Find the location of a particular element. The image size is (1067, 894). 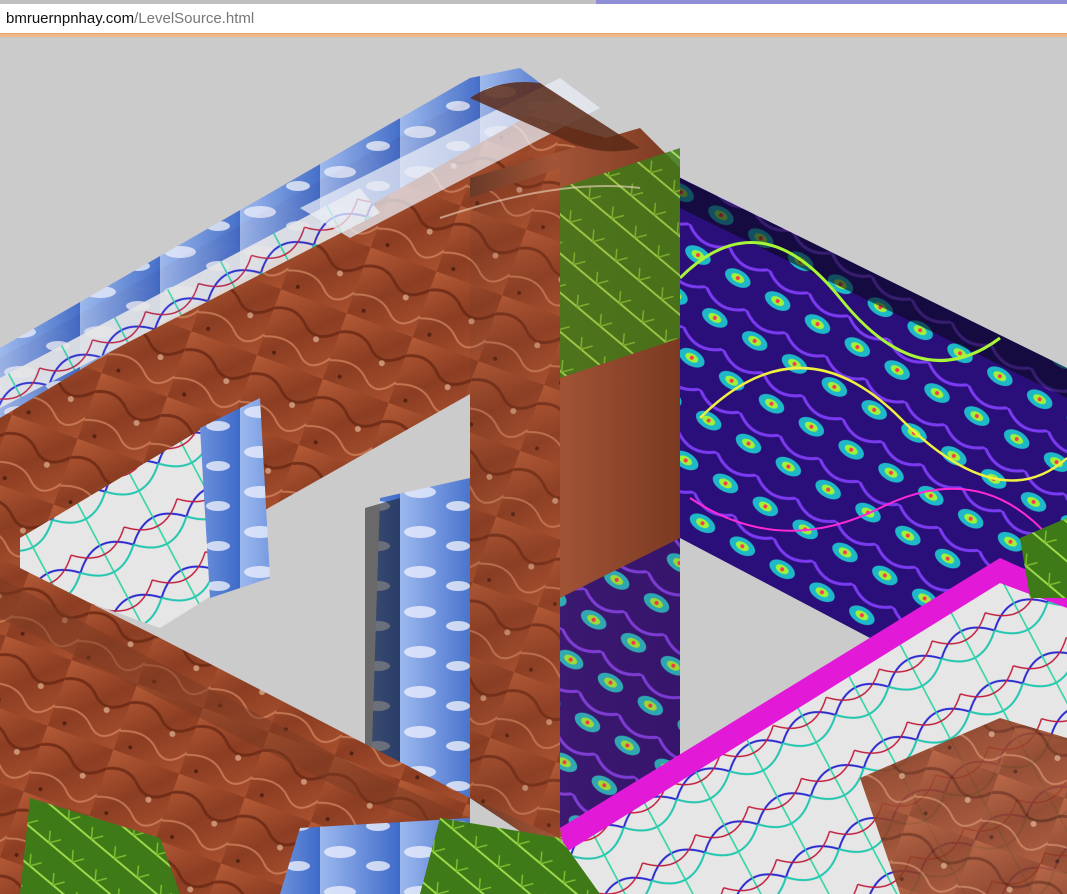

url-host: bmruernpnhay.com is located at coordinates (70, 18).